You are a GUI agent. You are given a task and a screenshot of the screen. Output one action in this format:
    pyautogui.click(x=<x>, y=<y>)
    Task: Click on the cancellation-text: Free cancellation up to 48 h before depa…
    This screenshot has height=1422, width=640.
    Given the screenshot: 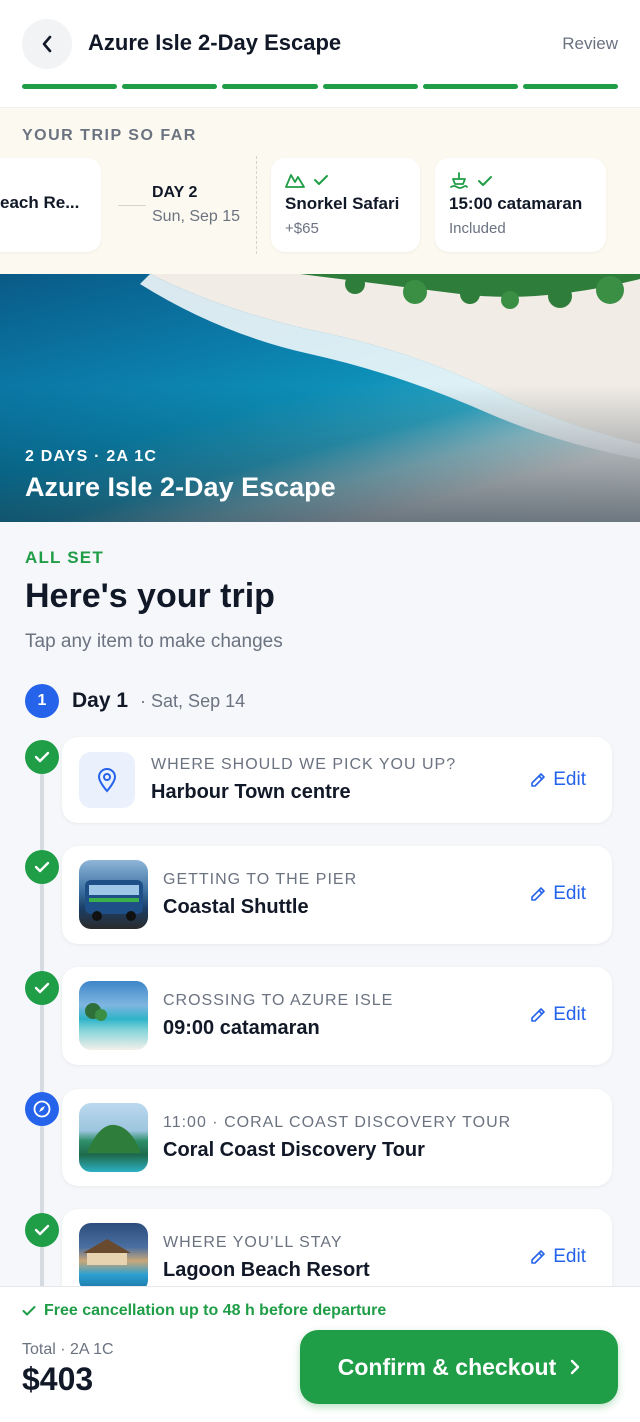 What is the action you would take?
    pyautogui.click(x=215, y=1310)
    